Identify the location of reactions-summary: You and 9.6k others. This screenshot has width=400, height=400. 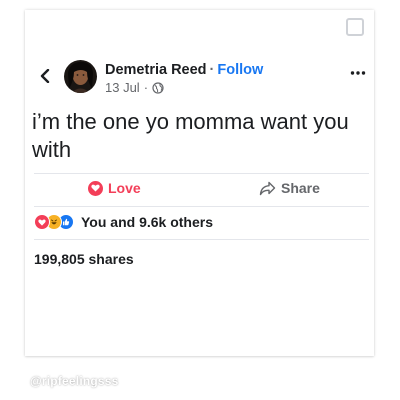
(123, 222).